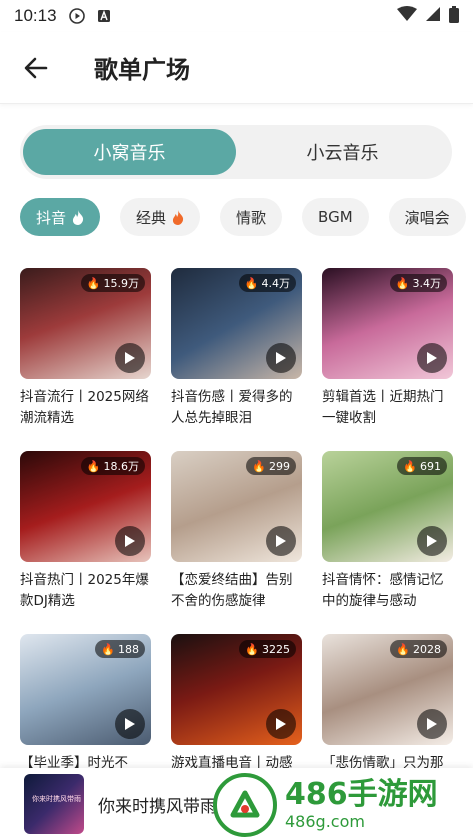 The height and width of the screenshot is (840, 473). Describe the element at coordinates (325, 821) in the screenshot. I see `watermark-url: 486g.com` at that location.